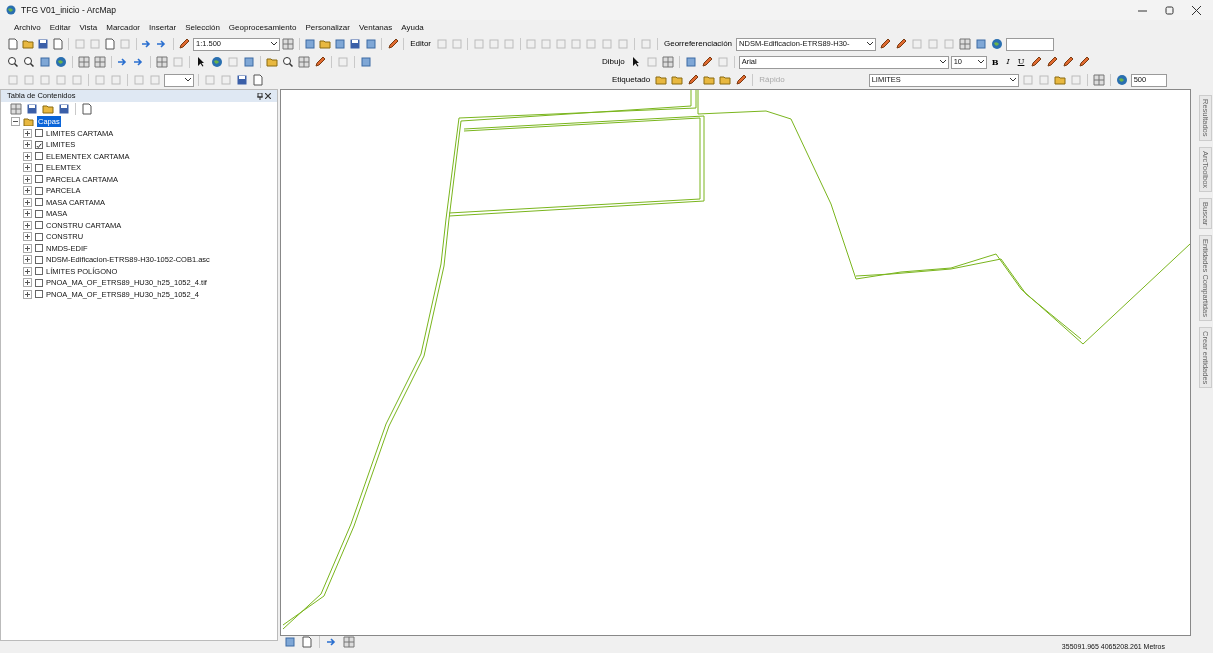  What do you see at coordinates (123, 27) in the screenshot?
I see `menu-item: Marcador` at bounding box center [123, 27].